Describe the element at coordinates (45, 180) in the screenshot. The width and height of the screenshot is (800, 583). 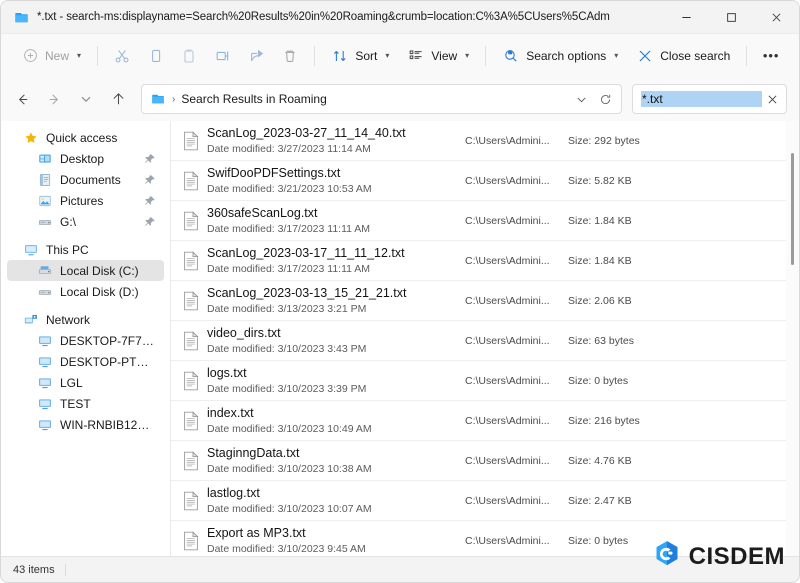
I see `documents-icon` at that location.